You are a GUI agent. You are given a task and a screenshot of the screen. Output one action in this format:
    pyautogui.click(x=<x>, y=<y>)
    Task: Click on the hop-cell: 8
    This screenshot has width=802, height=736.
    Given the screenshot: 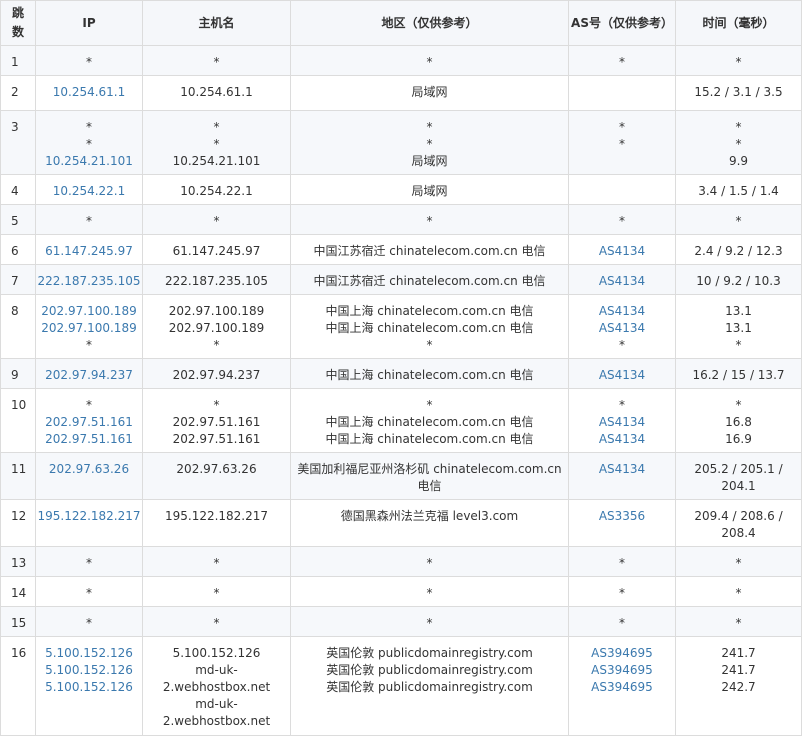 What is the action you would take?
    pyautogui.click(x=18, y=326)
    